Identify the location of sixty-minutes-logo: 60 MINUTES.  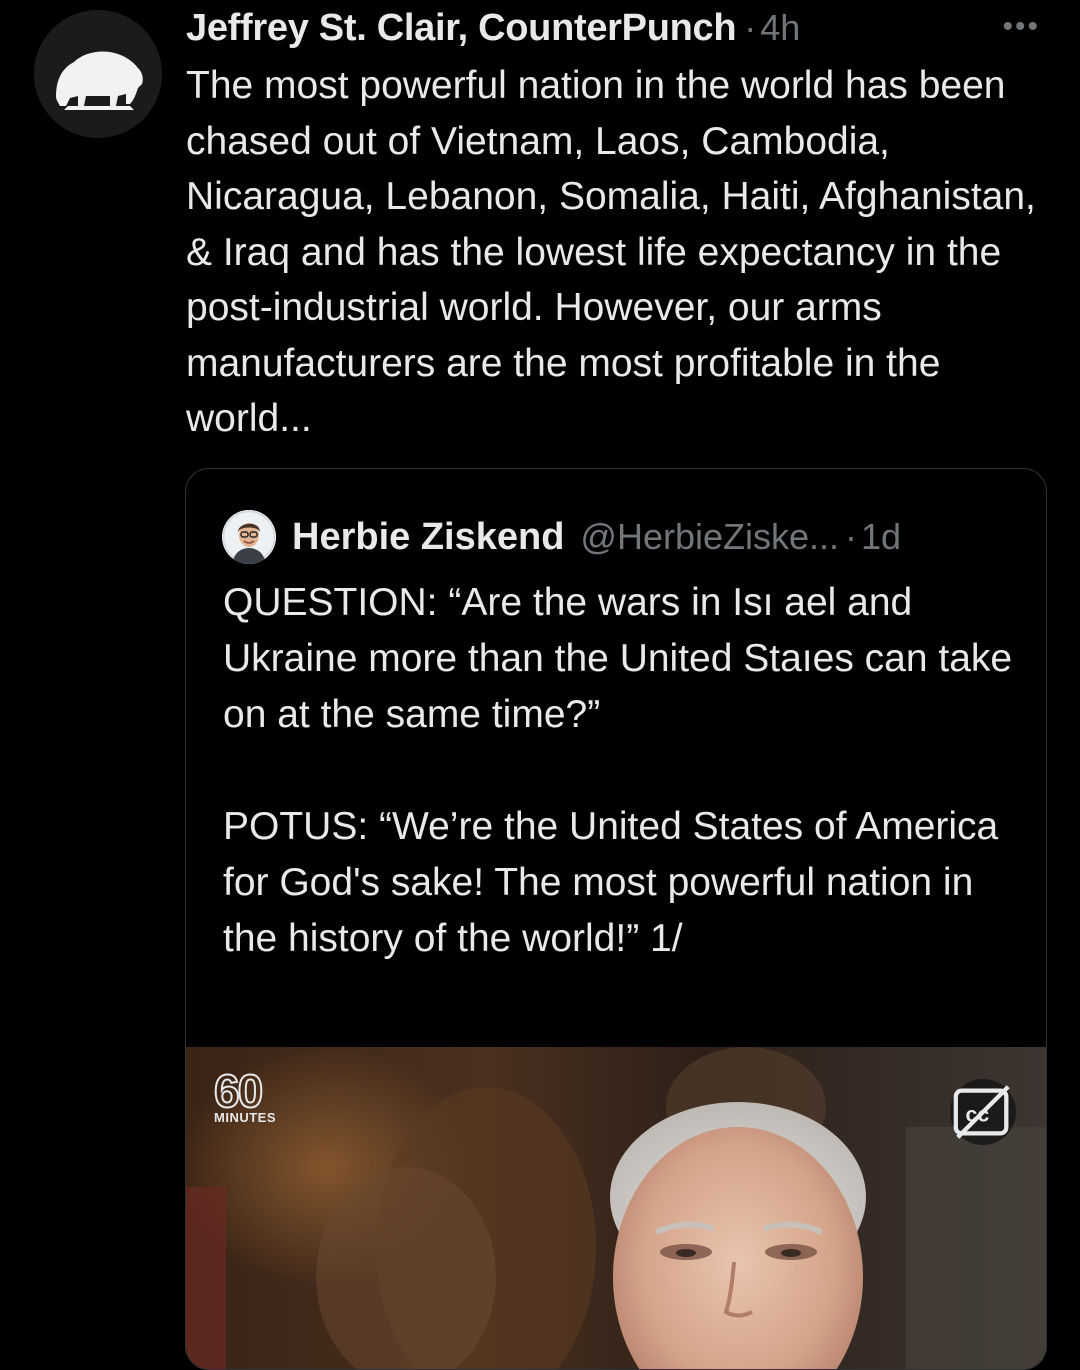
(244, 1095).